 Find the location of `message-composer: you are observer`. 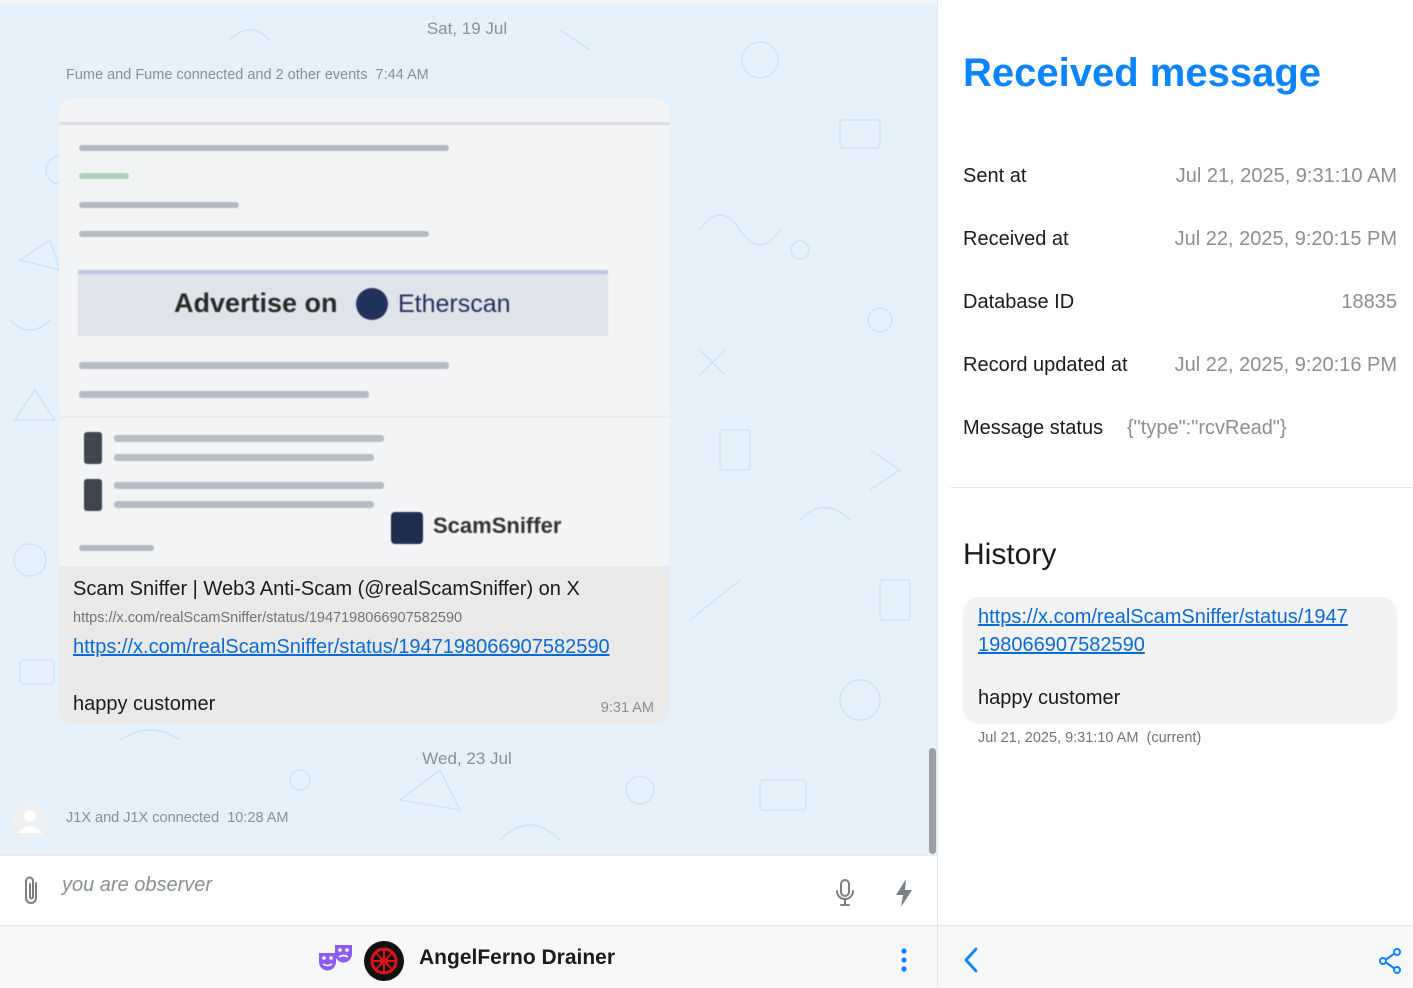

message-composer: you are observer is located at coordinates (468, 890).